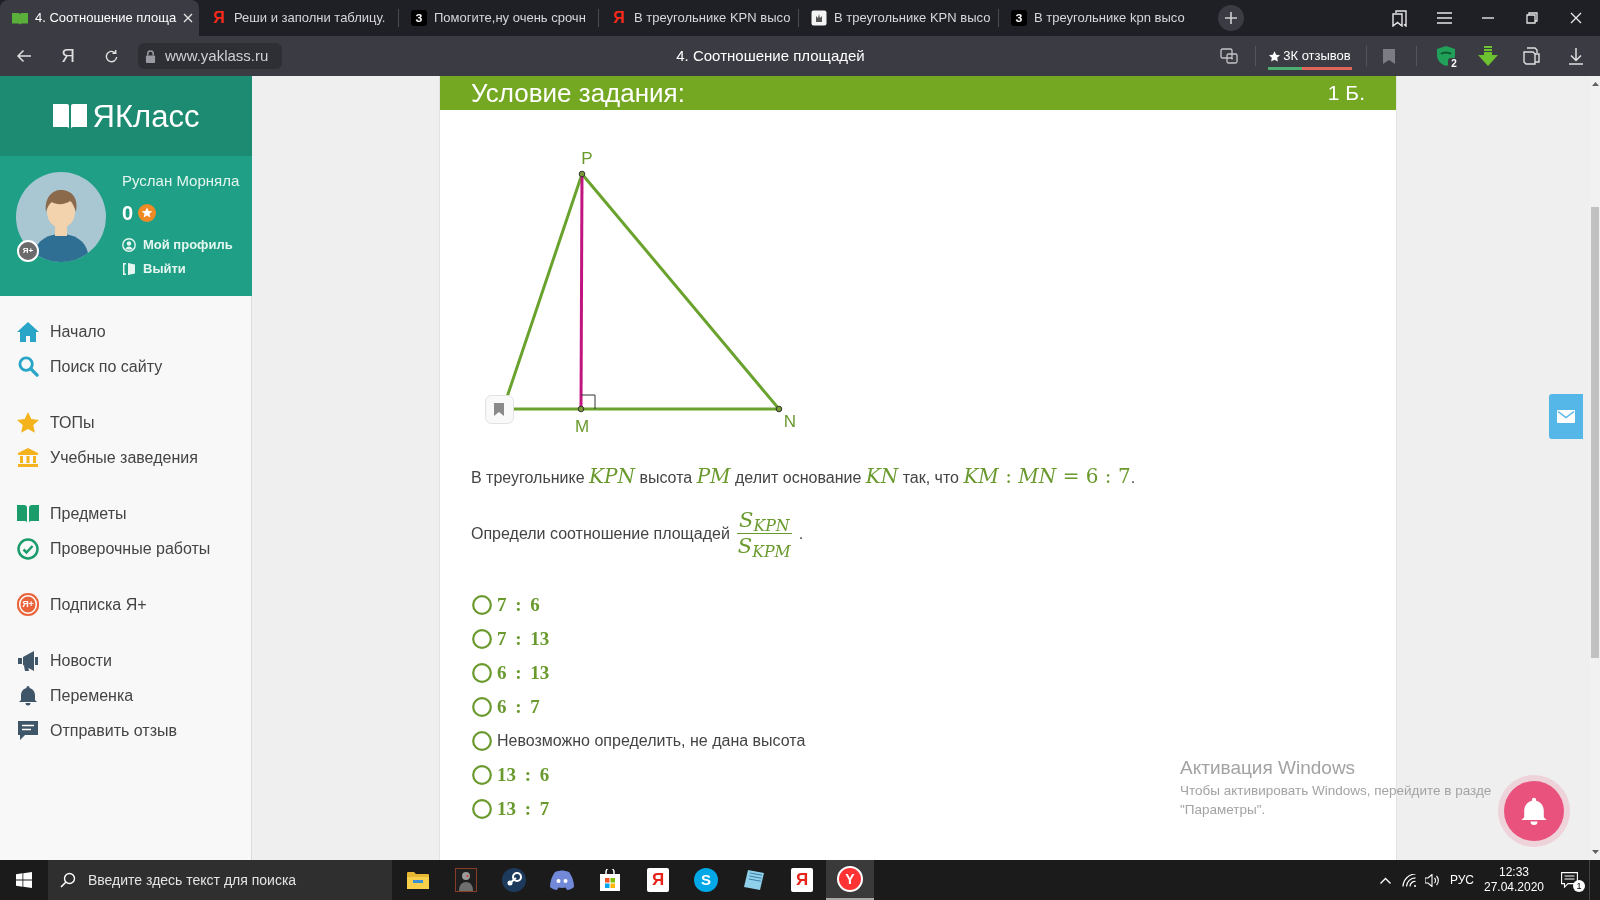 This screenshot has width=1600, height=900. Describe the element at coordinates (24, 56) in the screenshot. I see `back-icon` at that location.